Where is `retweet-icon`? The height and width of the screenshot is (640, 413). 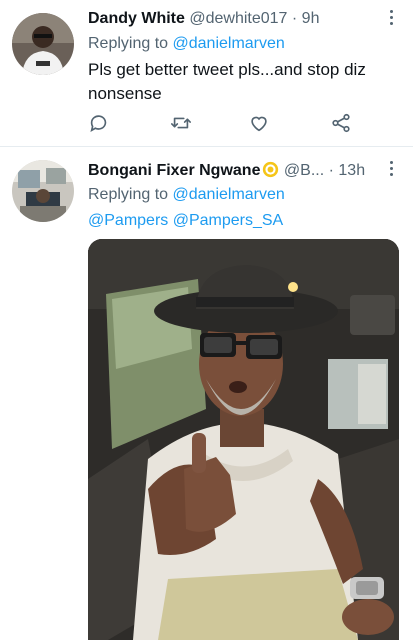
retweet-icon is located at coordinates (182, 124).